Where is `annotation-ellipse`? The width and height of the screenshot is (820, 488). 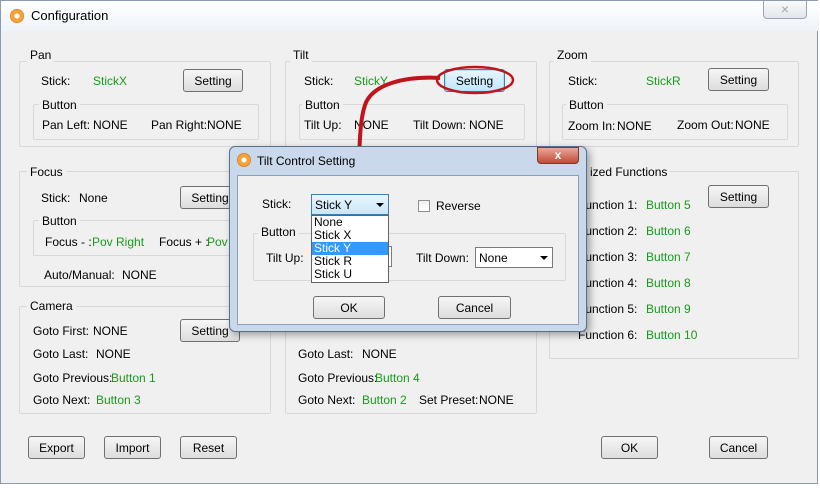
annotation-ellipse is located at coordinates (475, 80).